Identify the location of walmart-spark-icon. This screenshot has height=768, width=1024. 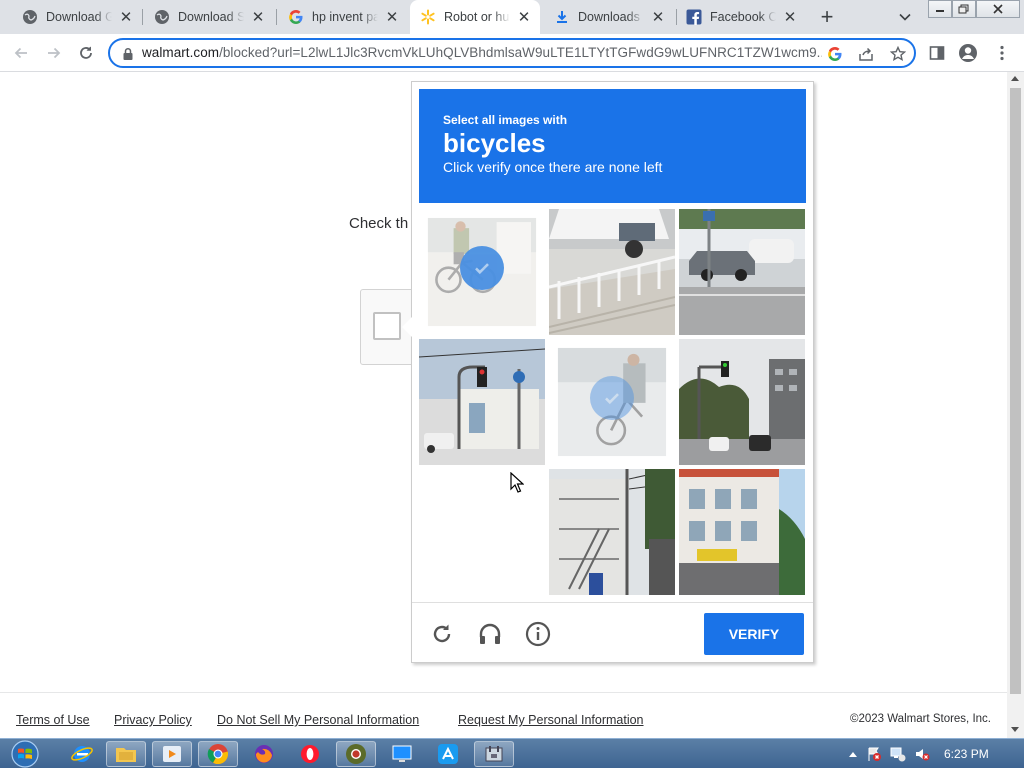
(428, 17).